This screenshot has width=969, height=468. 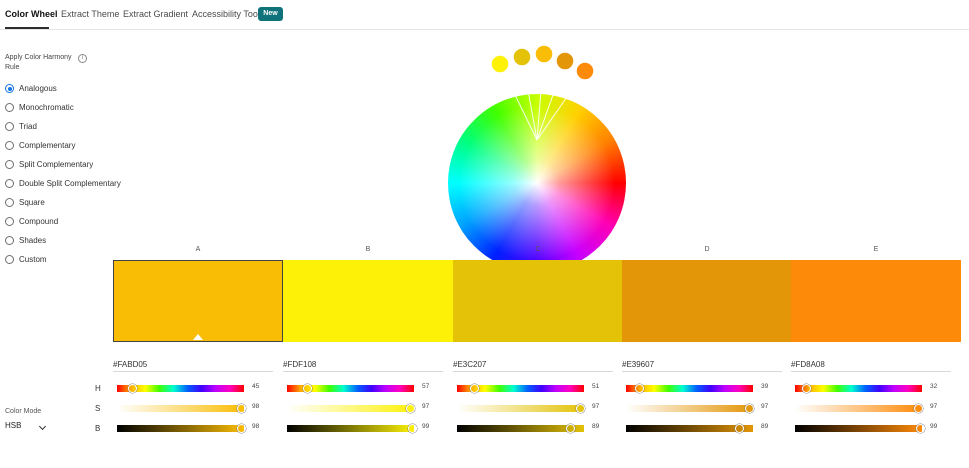 What do you see at coordinates (934, 426) in the screenshot?
I see `slider-value: 99` at bounding box center [934, 426].